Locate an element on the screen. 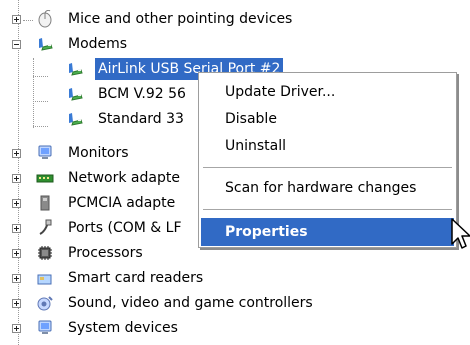 This screenshot has height=345, width=470. smartcard-icon is located at coordinates (44, 279).